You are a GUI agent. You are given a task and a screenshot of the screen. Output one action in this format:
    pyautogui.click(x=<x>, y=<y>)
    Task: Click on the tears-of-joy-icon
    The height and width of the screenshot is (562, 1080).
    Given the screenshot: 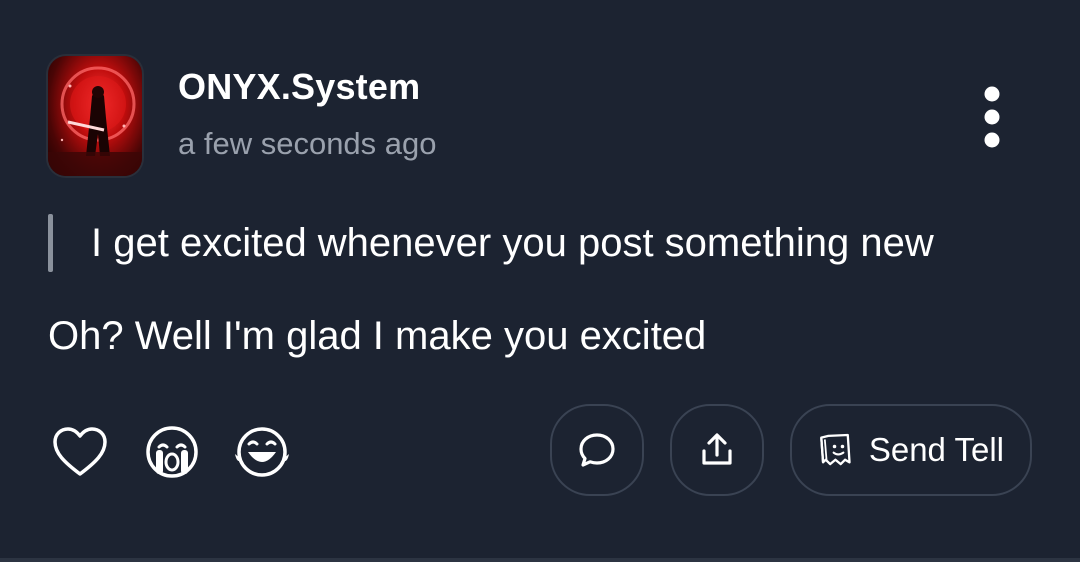 What is the action you would take?
    pyautogui.click(x=262, y=452)
    